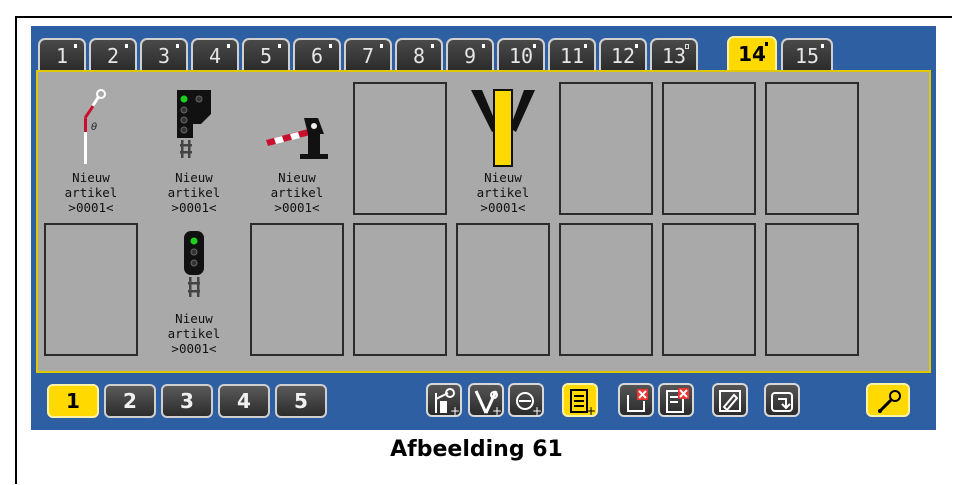 Image resolution: width=953 pixels, height=485 pixels. I want to click on tab-5: 5, so click(266, 55).